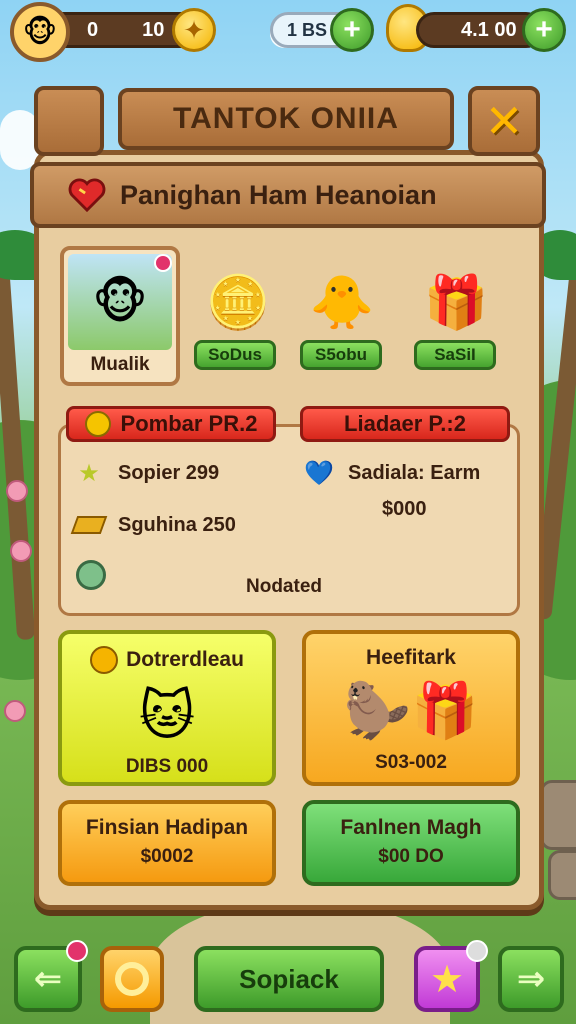 The width and height of the screenshot is (576, 1024). I want to click on add-gold-button: +, so click(544, 30).